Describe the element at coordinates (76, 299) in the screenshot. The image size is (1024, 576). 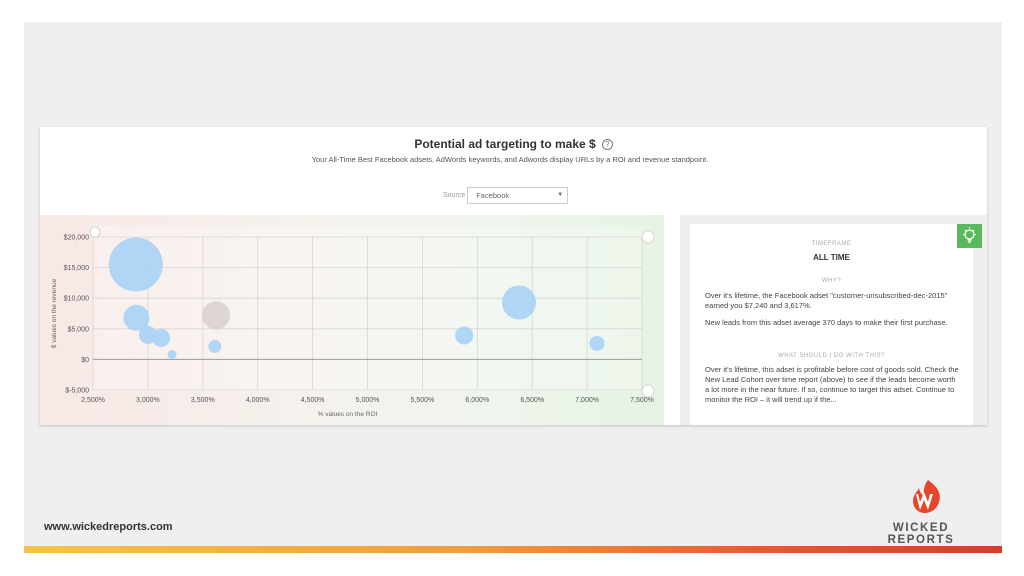
I see `y-tick-label: $10,000` at that location.